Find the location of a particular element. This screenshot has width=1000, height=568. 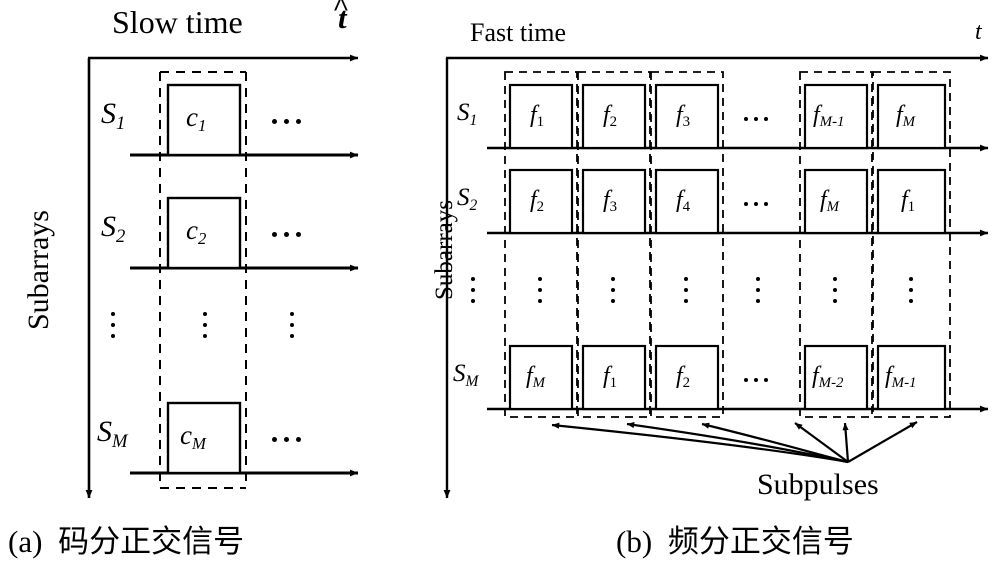

panel-b-cell-r3c3-base: f is located at coordinates (679, 376).